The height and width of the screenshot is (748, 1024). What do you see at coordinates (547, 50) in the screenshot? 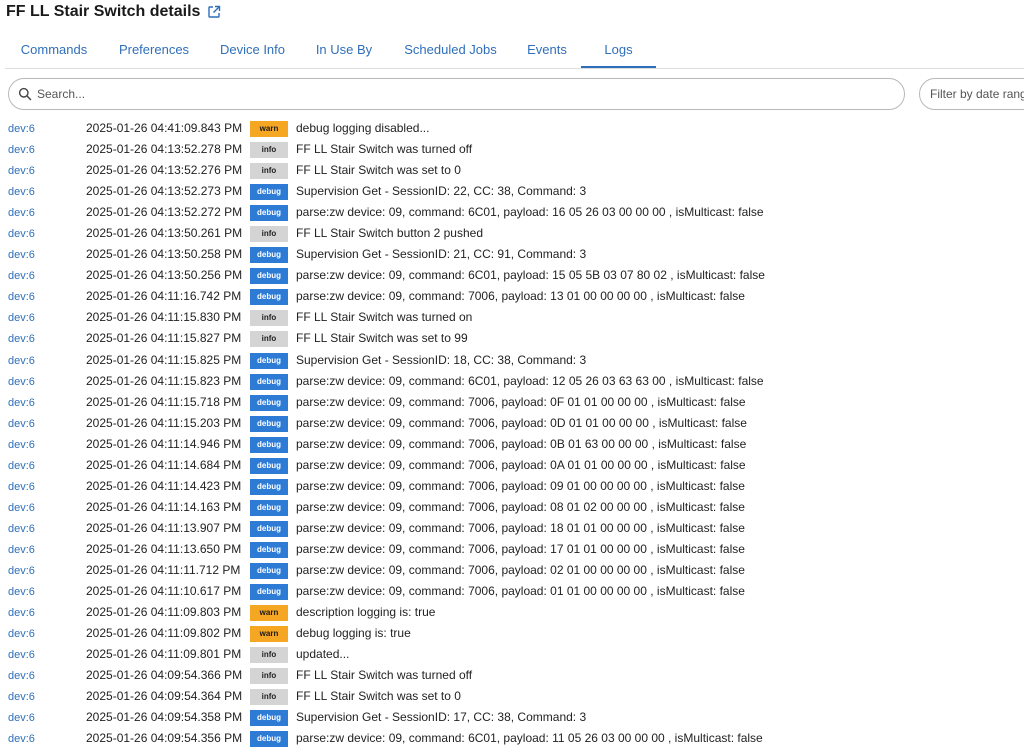
I see `tab-events: Events` at bounding box center [547, 50].